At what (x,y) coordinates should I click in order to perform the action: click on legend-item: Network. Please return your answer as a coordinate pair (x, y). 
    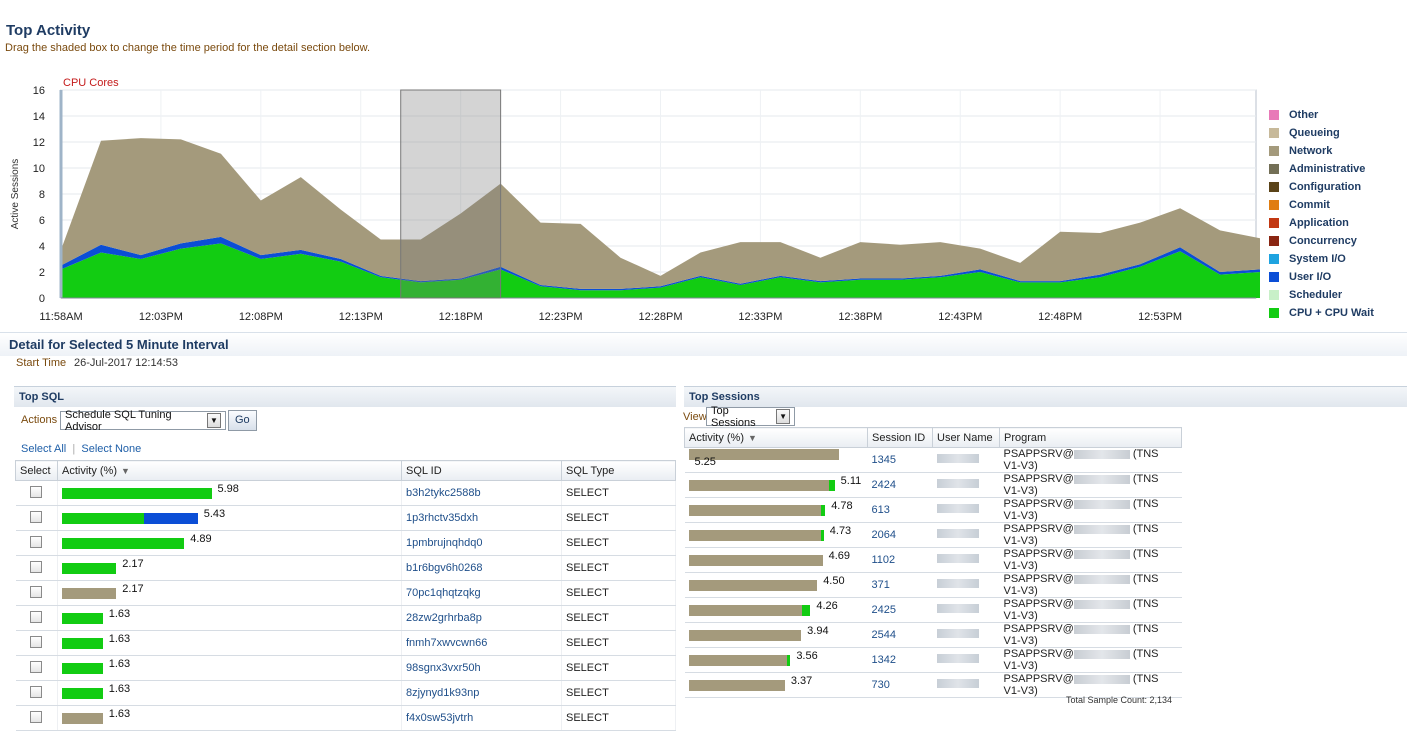
    Looking at the image, I should click on (1321, 151).